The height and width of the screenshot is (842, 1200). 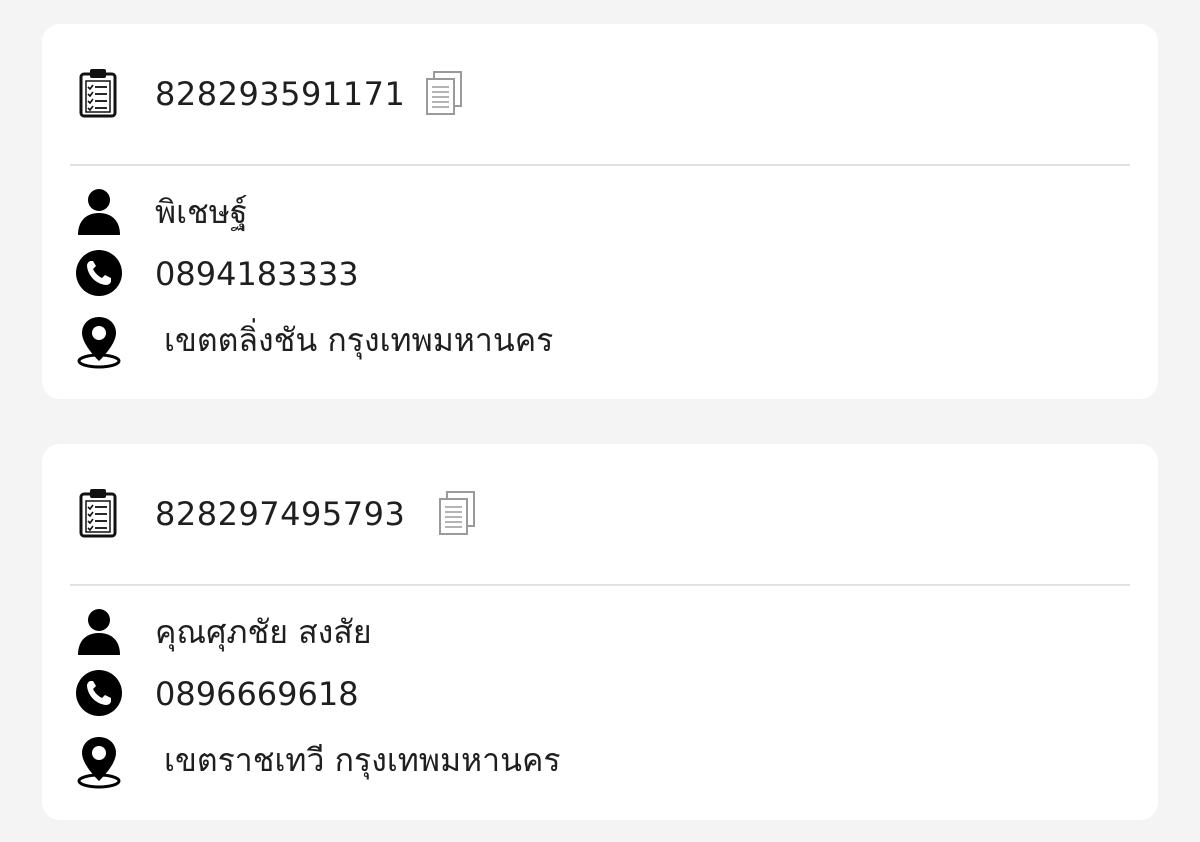 I want to click on location-row: เขตตลิ่งชัน กรุงเทพมหานคร, so click(x=600, y=340).